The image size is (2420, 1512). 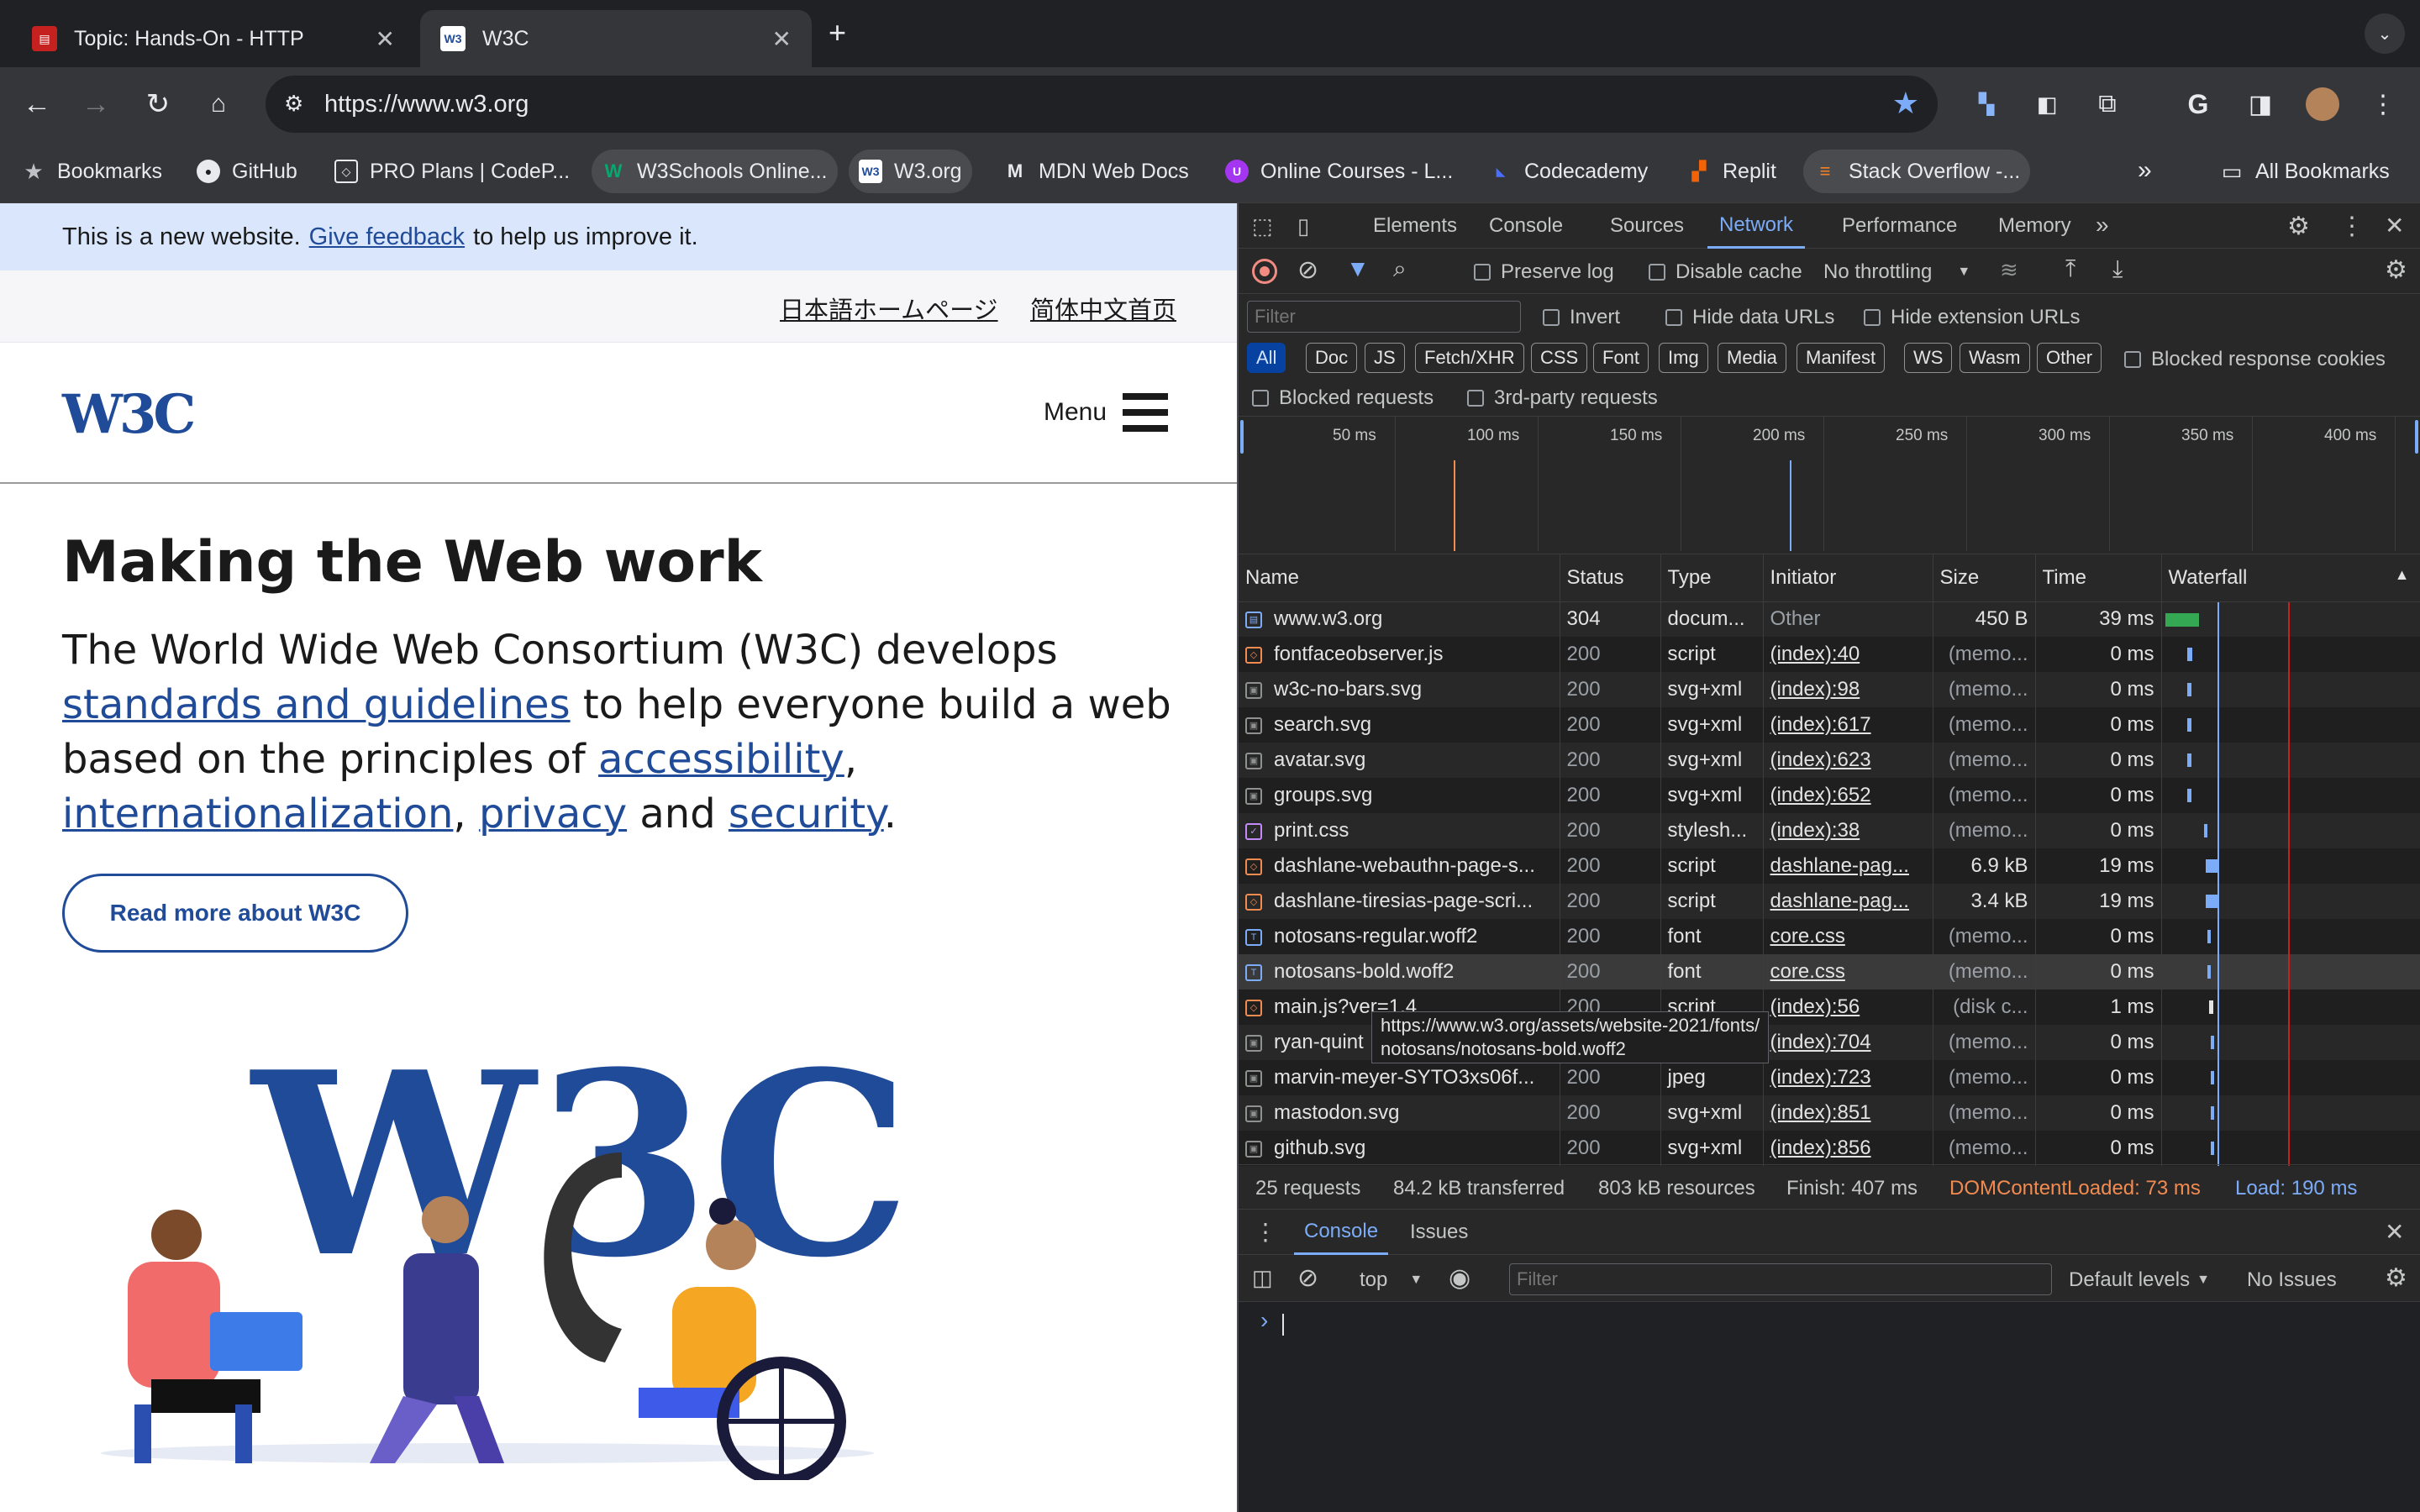 I want to click on filter-fetch: Fetch/XHR, so click(x=1469, y=358).